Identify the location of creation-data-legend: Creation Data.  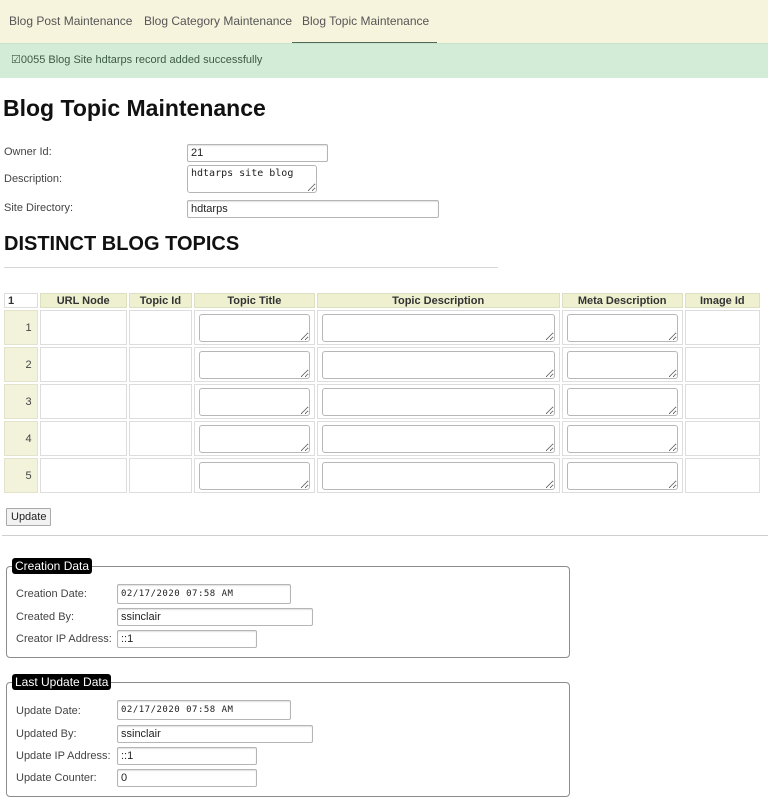
(52, 566).